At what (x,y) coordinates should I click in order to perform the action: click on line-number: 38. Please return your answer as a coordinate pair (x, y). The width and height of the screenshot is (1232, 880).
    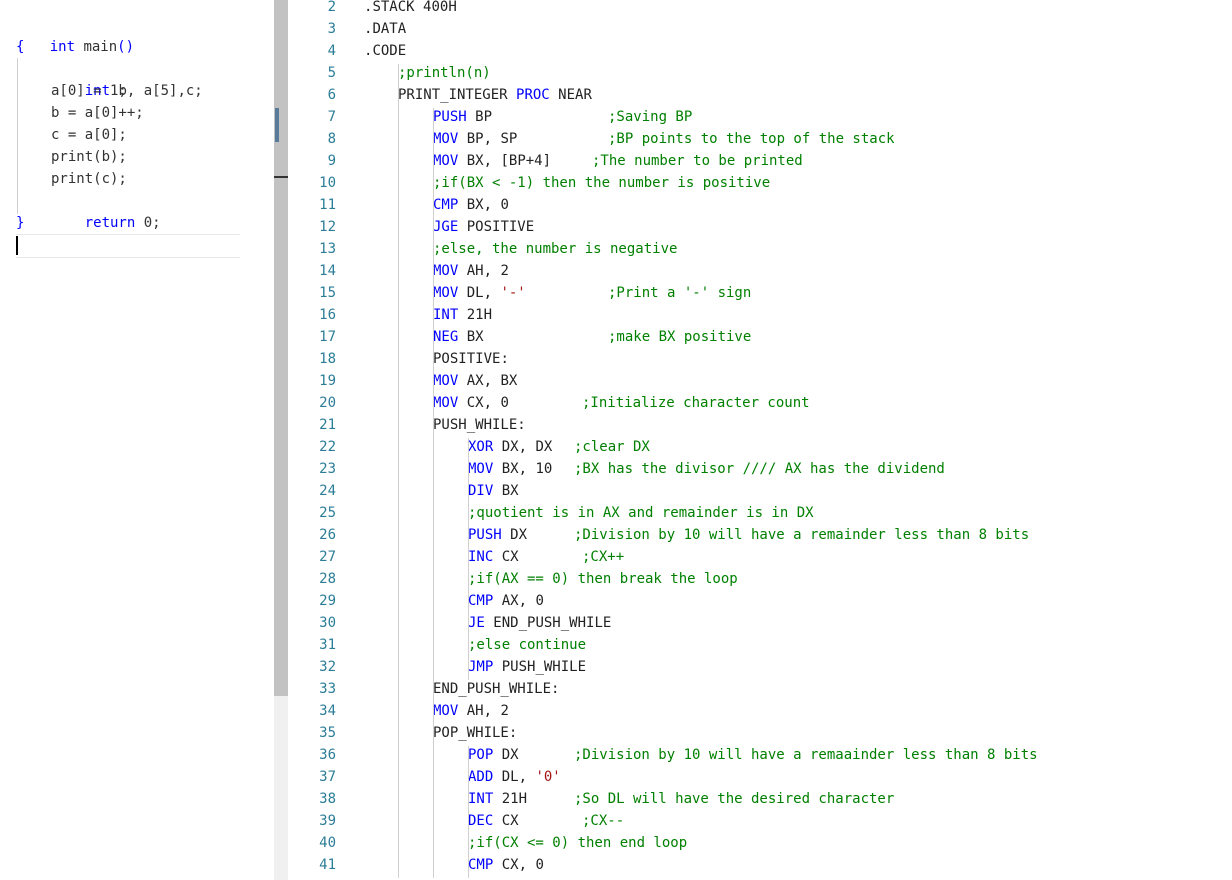
    Looking at the image, I should click on (327, 799).